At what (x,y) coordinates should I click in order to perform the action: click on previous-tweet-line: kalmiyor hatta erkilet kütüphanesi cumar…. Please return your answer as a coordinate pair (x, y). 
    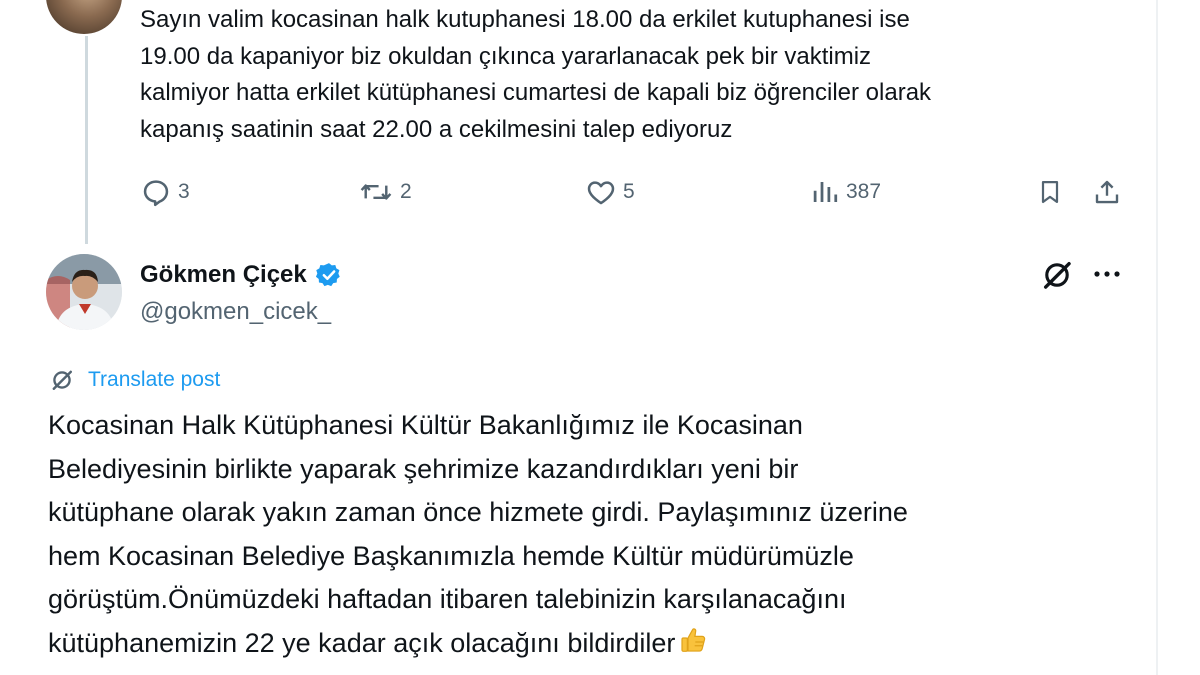
    Looking at the image, I should click on (536, 92).